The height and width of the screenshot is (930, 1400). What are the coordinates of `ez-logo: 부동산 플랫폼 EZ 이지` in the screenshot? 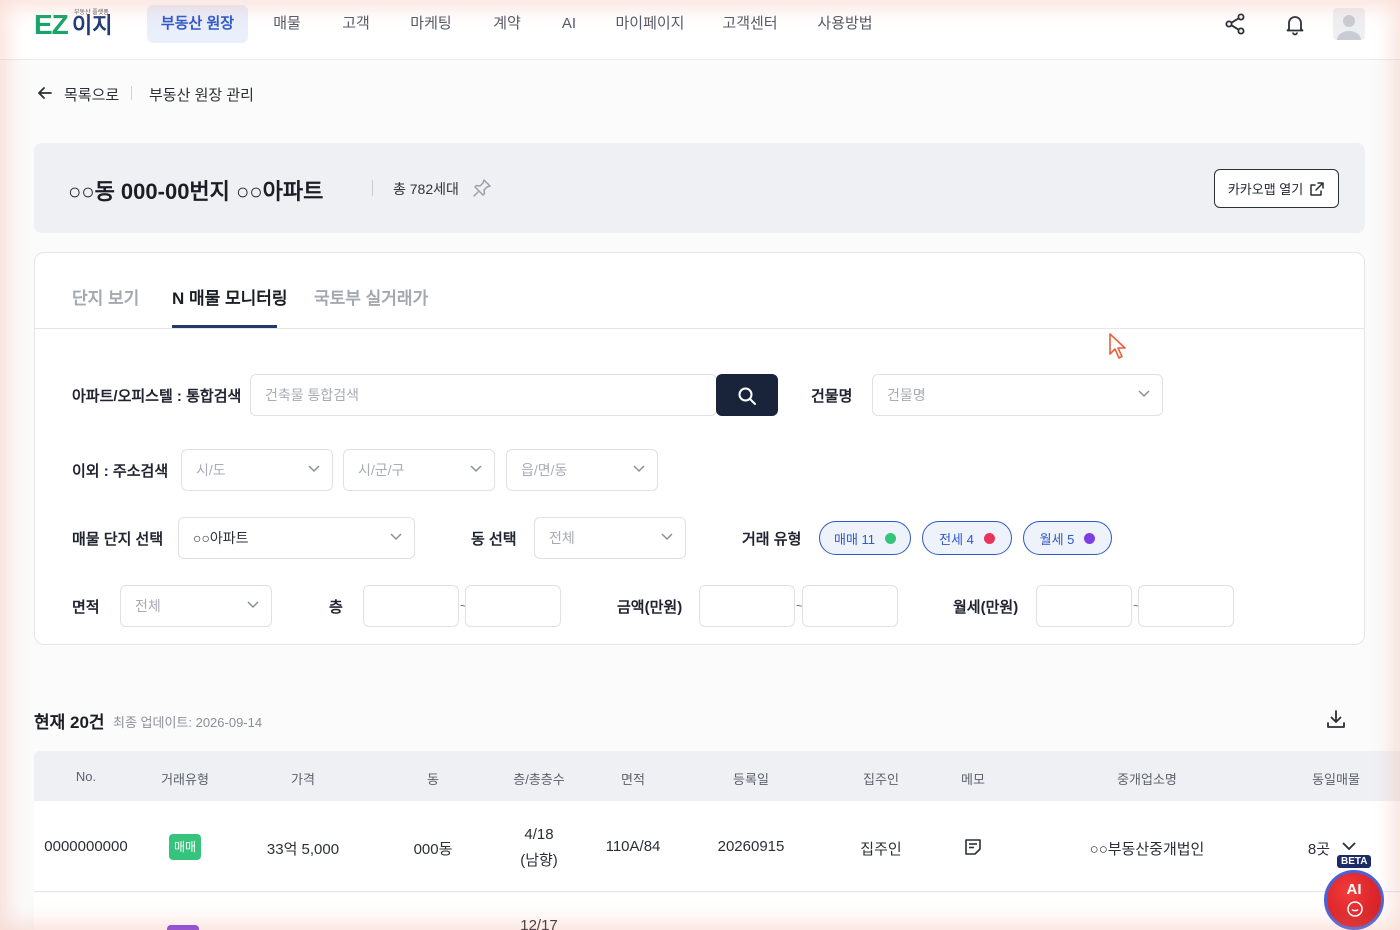 It's located at (74, 25).